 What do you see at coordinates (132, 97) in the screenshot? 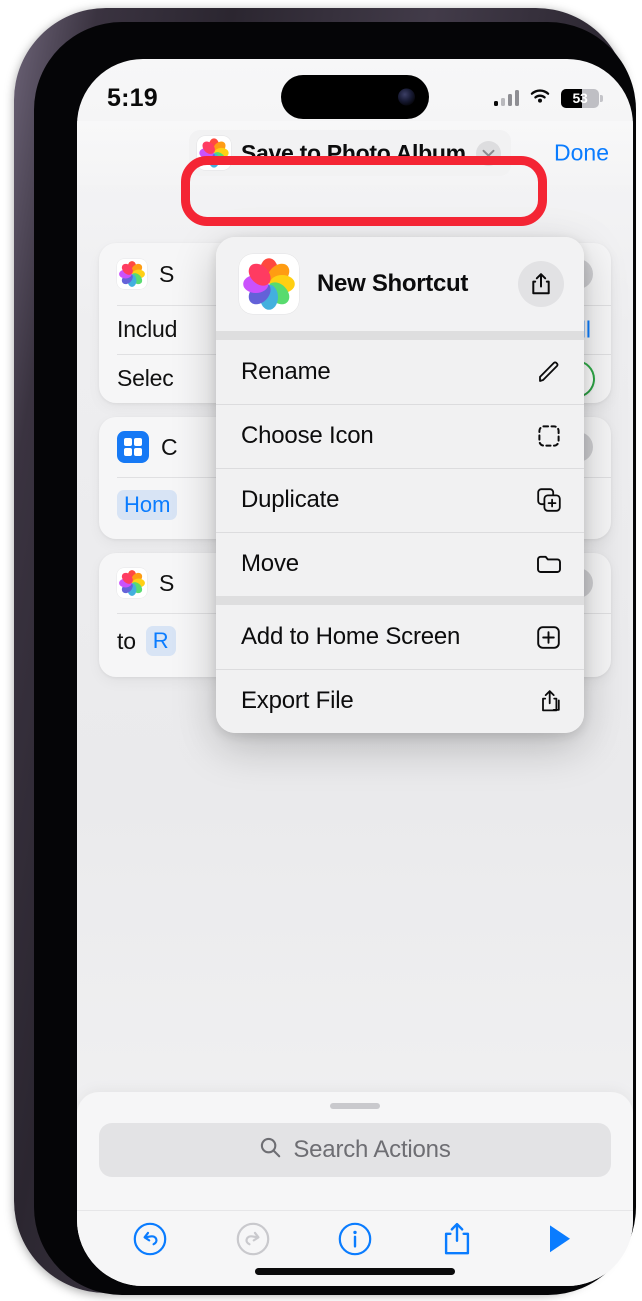
I see `status-time: 5:19` at bounding box center [132, 97].